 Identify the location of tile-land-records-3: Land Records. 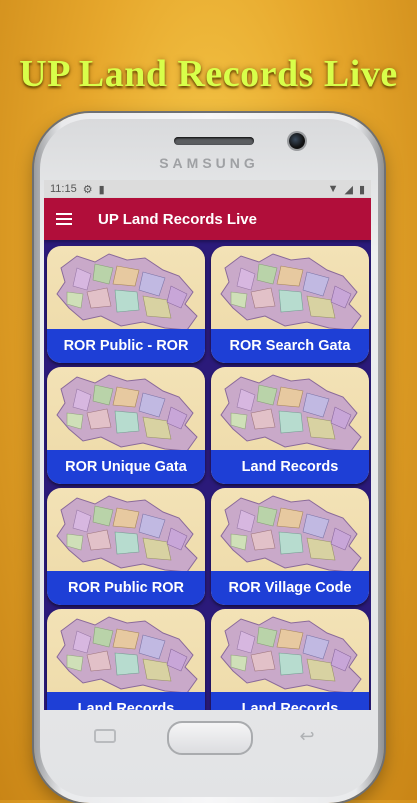
(290, 659).